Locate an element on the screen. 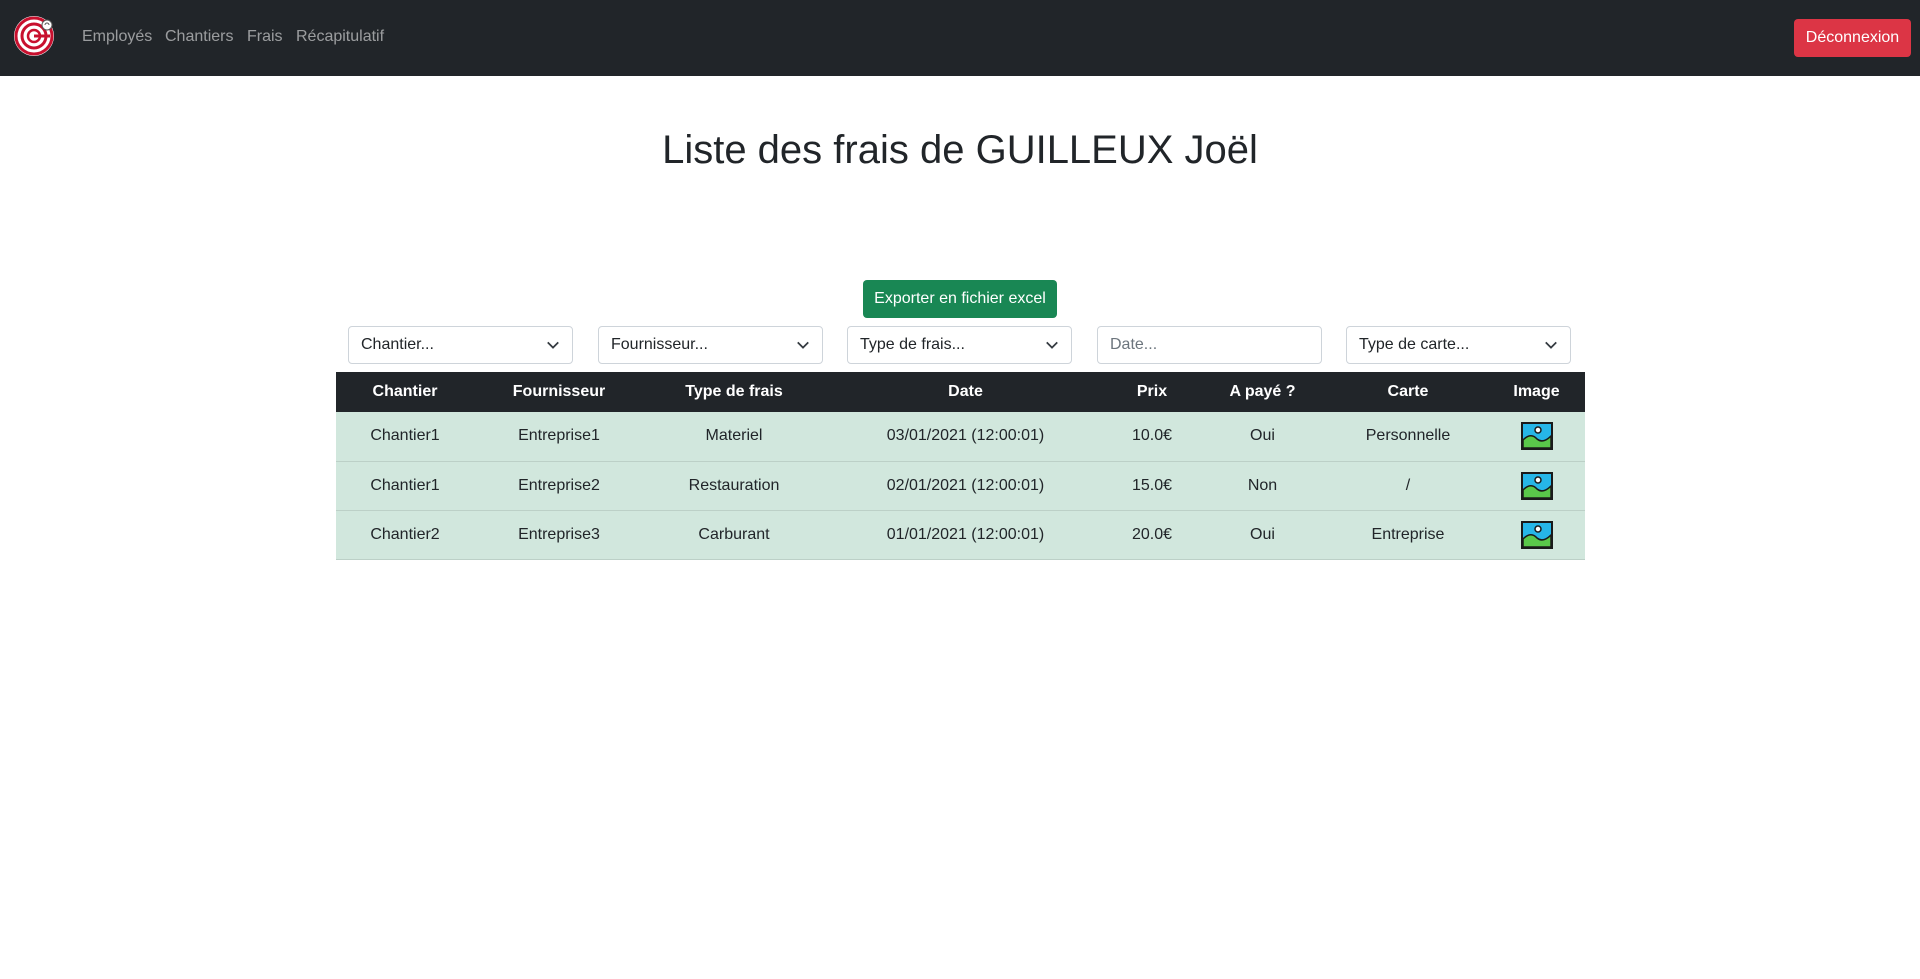  column-header-date: Date is located at coordinates (965, 392).